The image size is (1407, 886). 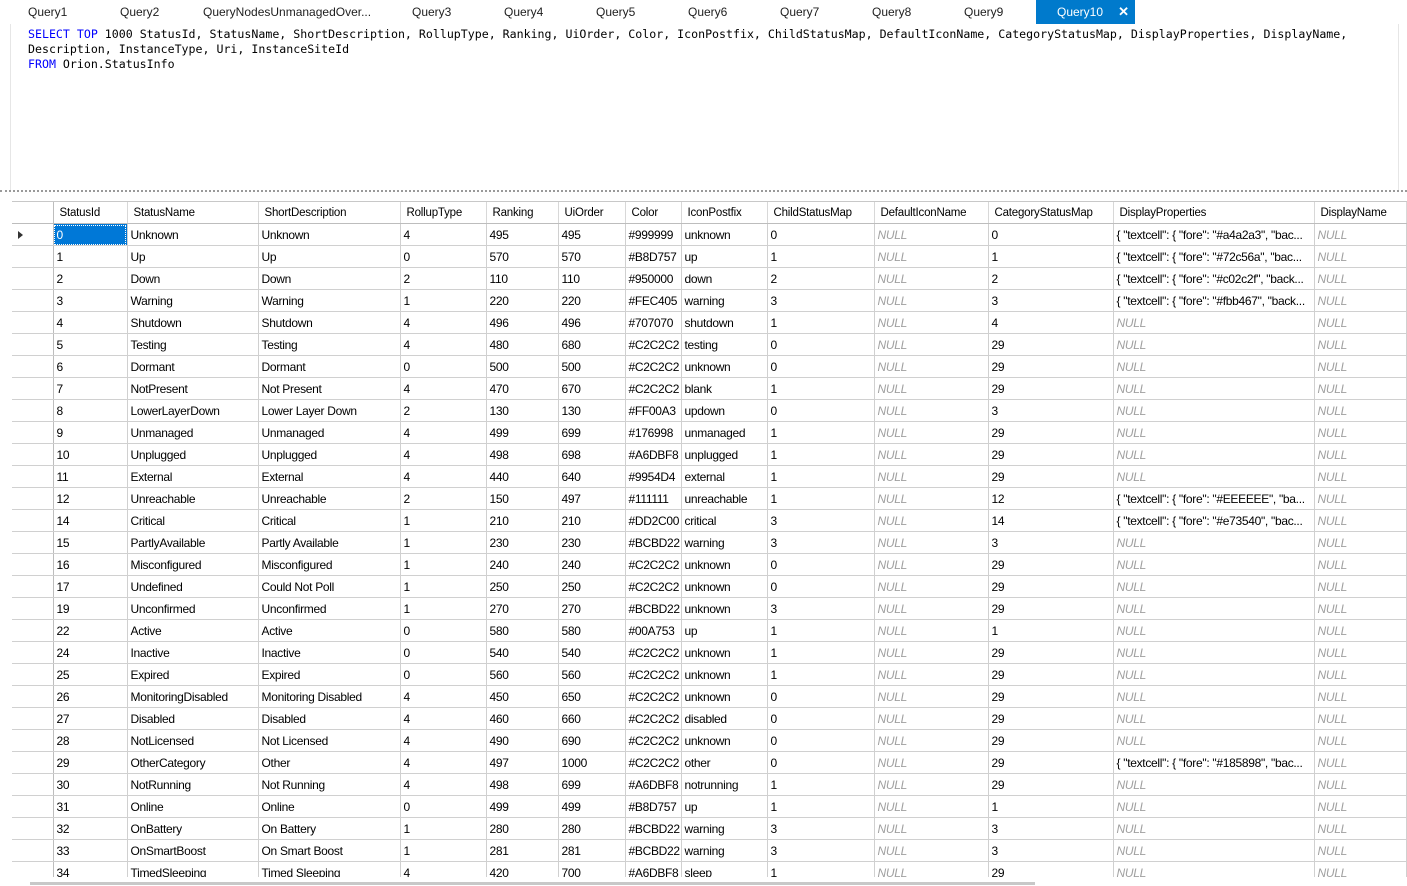 I want to click on cell-ranking: 460, so click(x=522, y=718).